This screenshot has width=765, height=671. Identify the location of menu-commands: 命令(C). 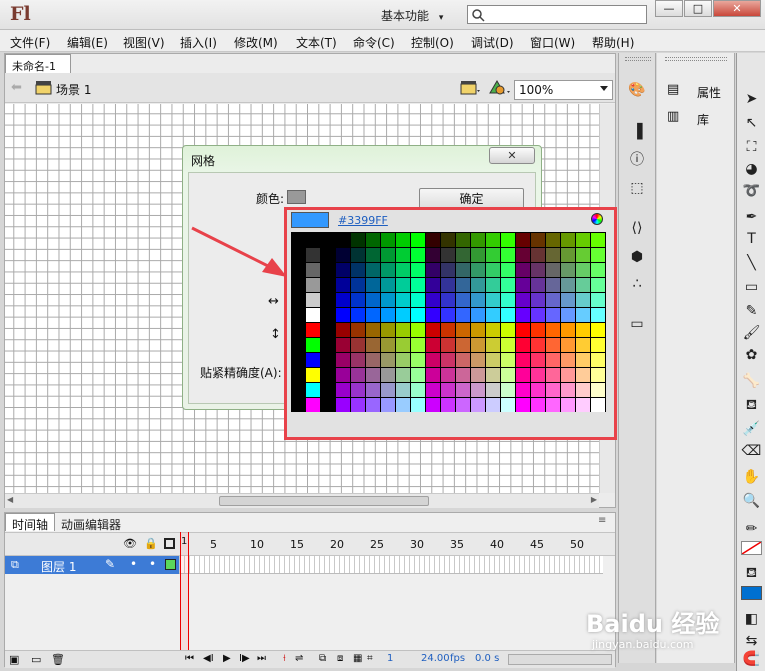
(374, 42).